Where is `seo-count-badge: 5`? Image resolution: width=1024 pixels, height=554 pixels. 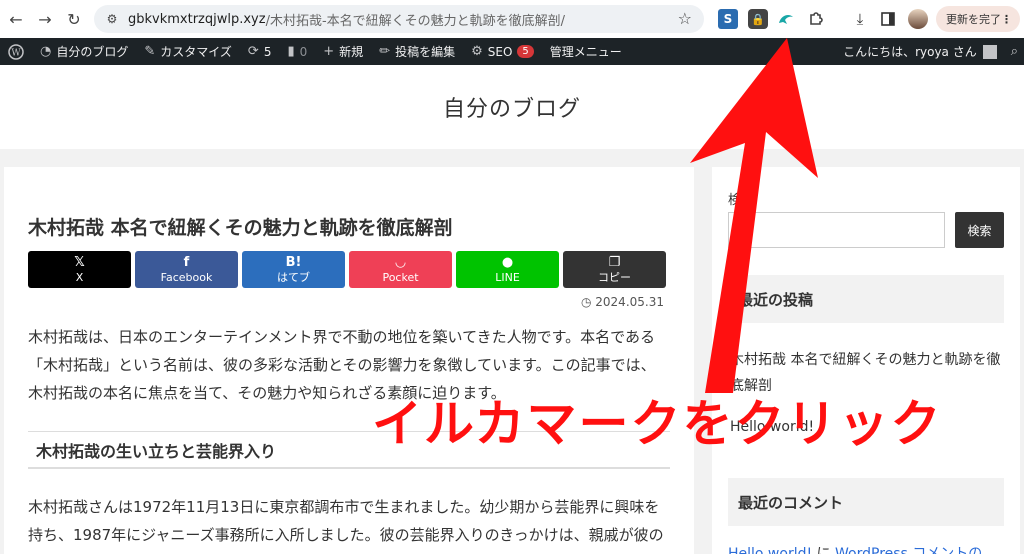 seo-count-badge: 5 is located at coordinates (525, 51).